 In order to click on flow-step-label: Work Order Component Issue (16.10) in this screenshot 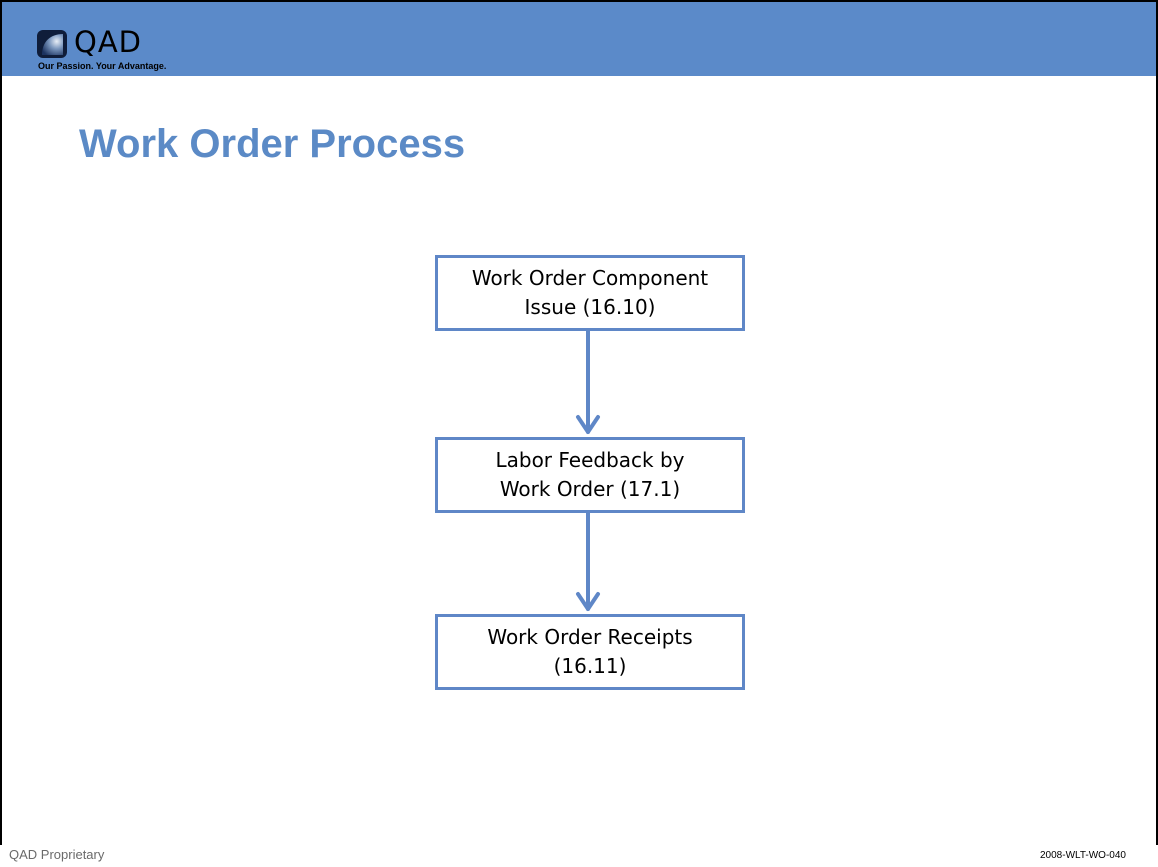, I will do `click(590, 292)`.